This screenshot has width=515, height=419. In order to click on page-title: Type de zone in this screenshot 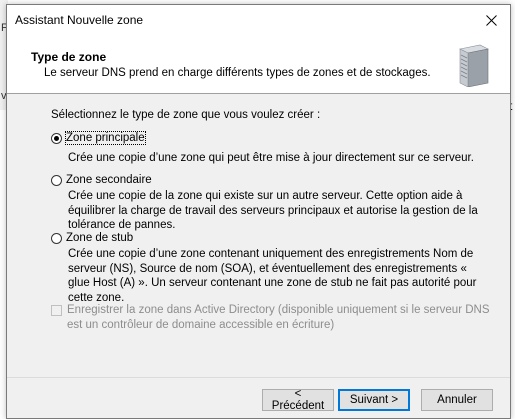, I will do `click(69, 57)`.